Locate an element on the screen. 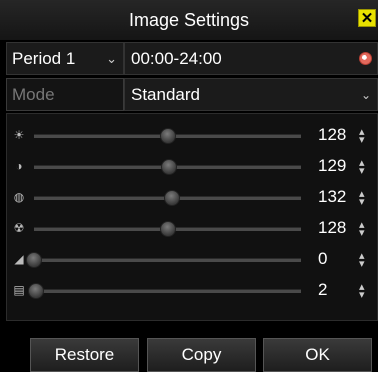 This screenshot has height=372, width=378. mode-label: Mode is located at coordinates (33, 94).